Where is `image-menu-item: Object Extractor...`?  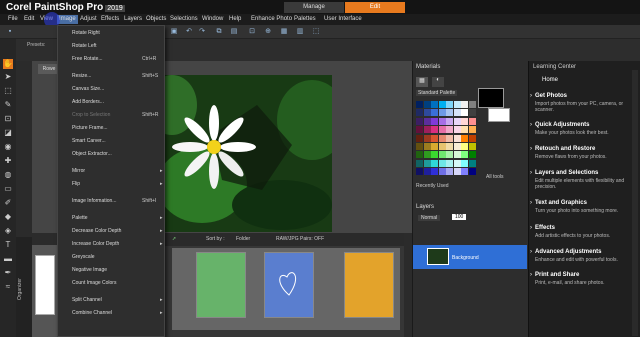
image-menu-item: Object Extractor... is located at coordinates (92, 154).